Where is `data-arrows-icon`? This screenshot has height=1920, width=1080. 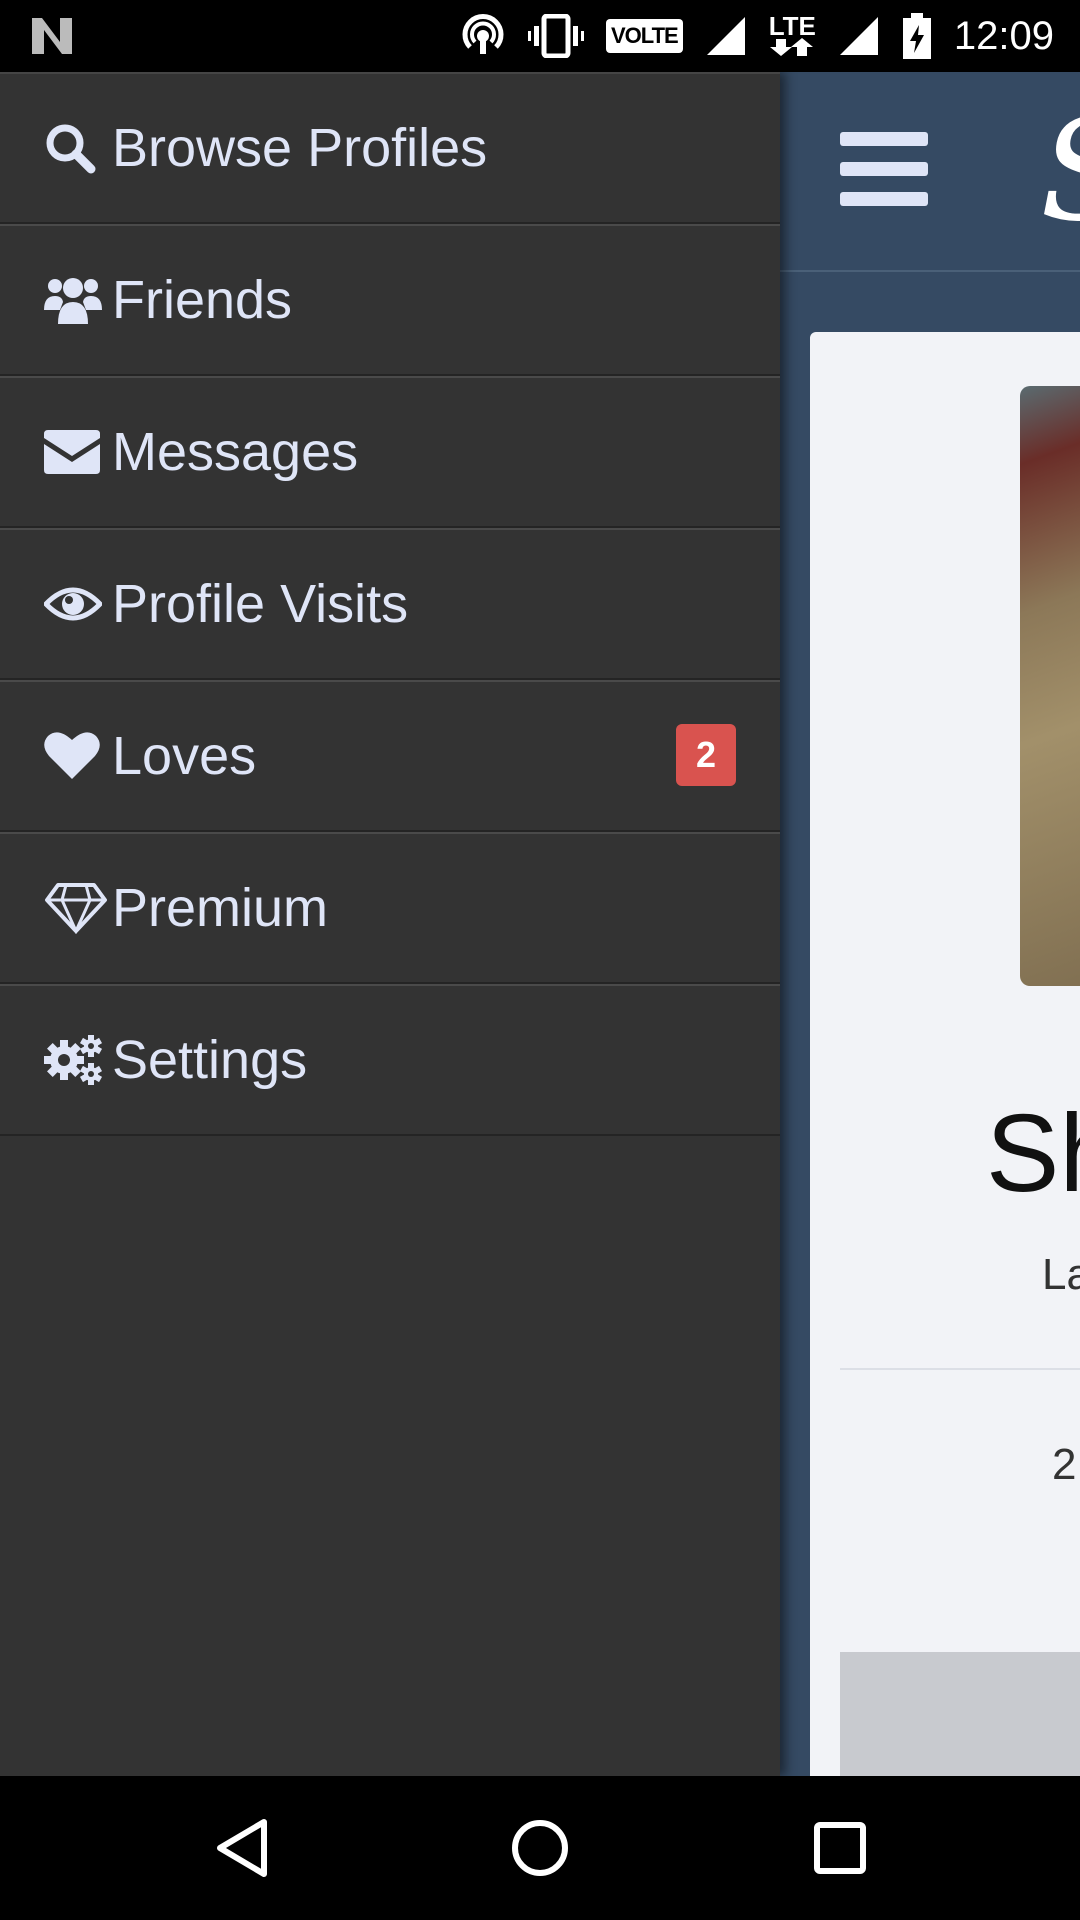
data-arrows-icon is located at coordinates (792, 47).